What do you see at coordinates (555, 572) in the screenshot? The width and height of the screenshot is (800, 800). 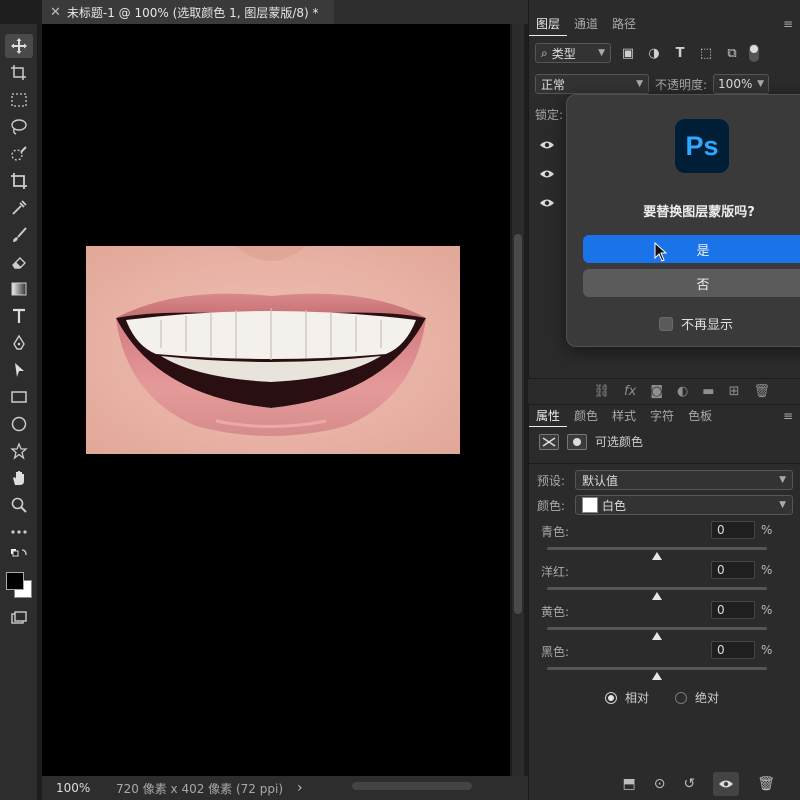 I see `magenta-label: 洋红:` at bounding box center [555, 572].